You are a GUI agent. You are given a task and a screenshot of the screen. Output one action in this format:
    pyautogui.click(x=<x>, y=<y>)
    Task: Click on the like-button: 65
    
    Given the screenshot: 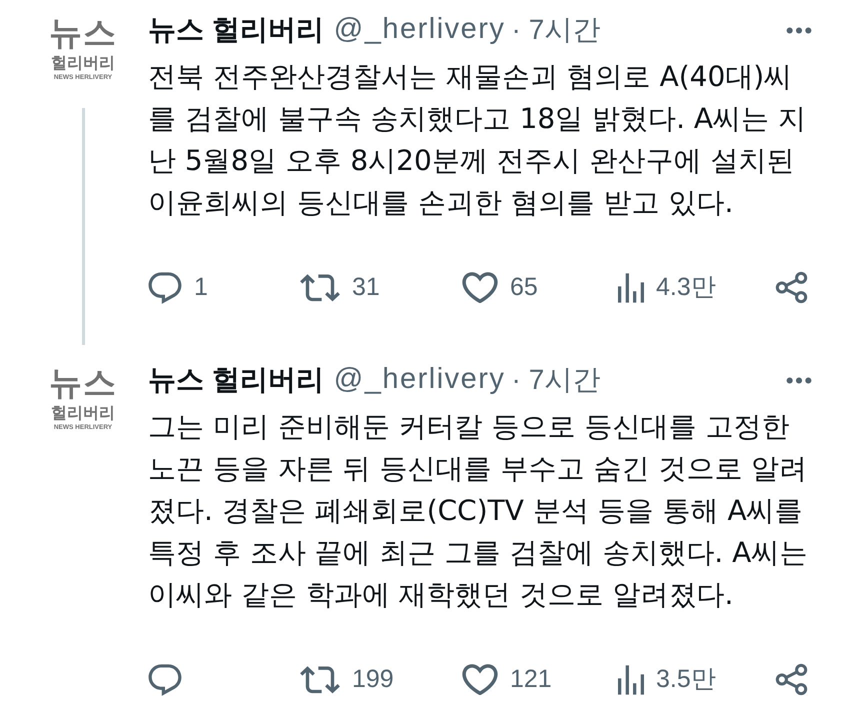 What is the action you would take?
    pyautogui.click(x=500, y=287)
    